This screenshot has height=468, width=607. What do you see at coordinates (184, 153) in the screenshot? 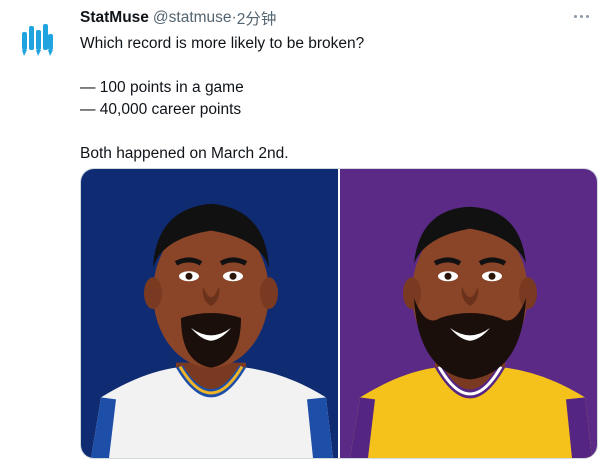
I see `tweet-line: Both happened on March 2nd.` at bounding box center [184, 153].